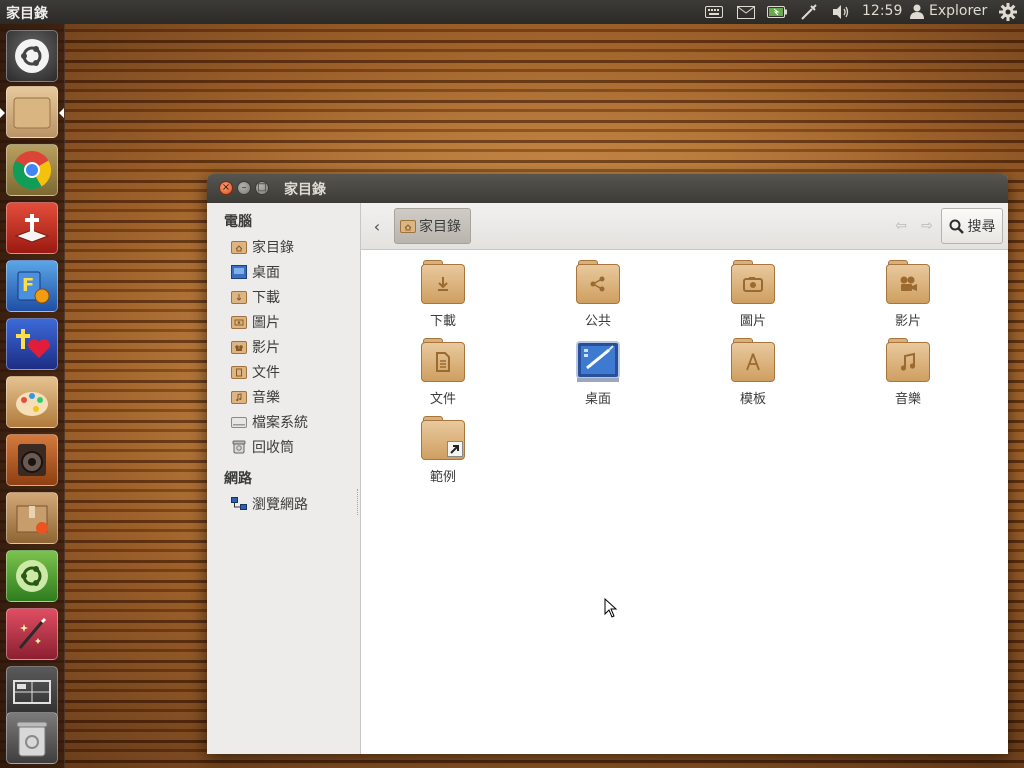  What do you see at coordinates (32, 460) in the screenshot?
I see `launcher-sound` at bounding box center [32, 460].